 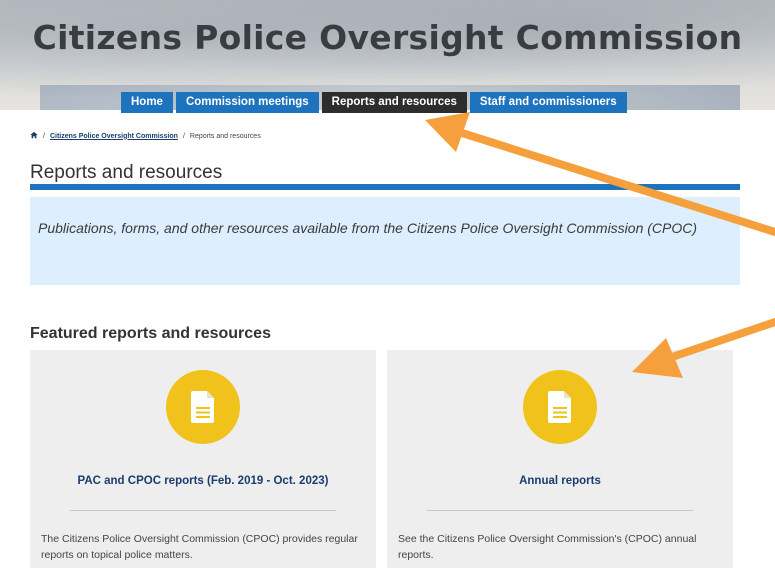 What do you see at coordinates (560, 481) in the screenshot?
I see `card-title-link: Annual reports` at bounding box center [560, 481].